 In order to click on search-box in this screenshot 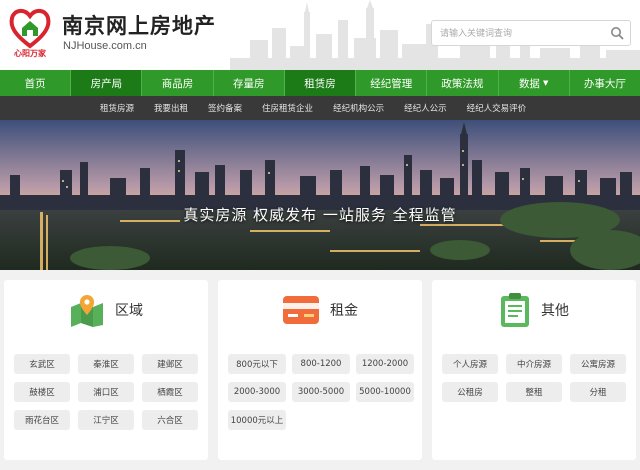, I will do `click(531, 33)`.